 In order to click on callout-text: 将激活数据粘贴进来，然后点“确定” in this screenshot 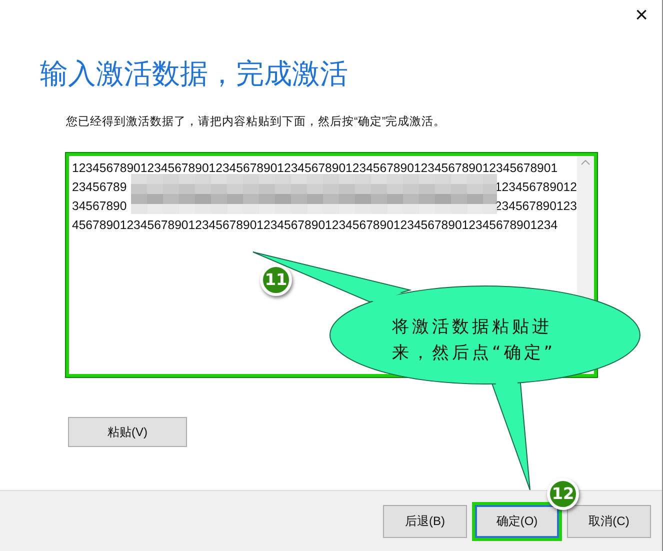, I will do `click(474, 340)`.